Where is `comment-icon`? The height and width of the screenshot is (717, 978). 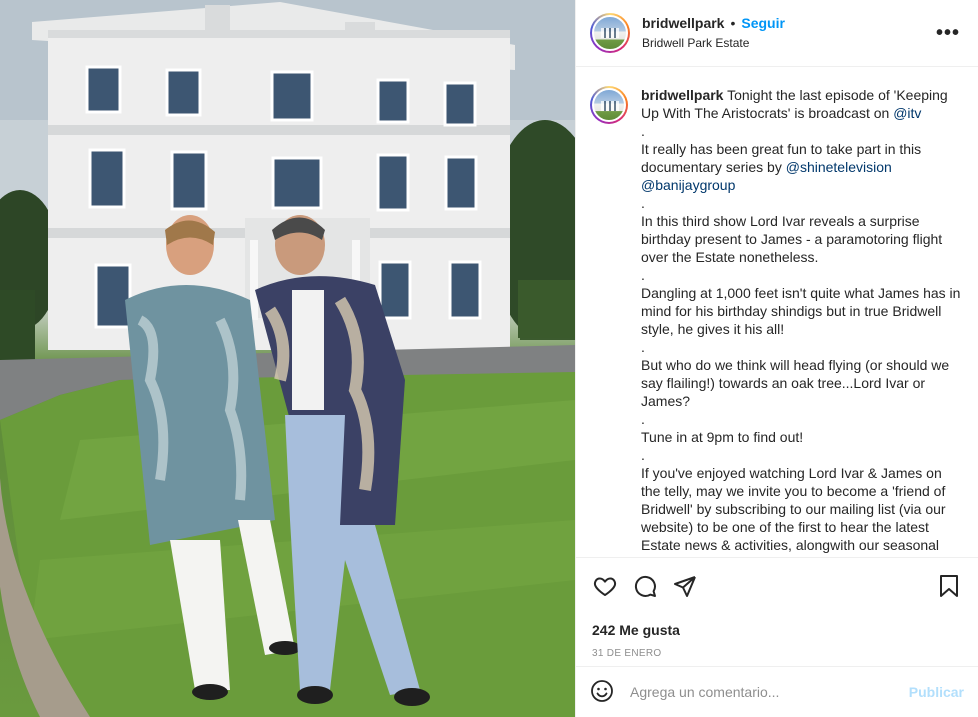
comment-icon is located at coordinates (645, 586).